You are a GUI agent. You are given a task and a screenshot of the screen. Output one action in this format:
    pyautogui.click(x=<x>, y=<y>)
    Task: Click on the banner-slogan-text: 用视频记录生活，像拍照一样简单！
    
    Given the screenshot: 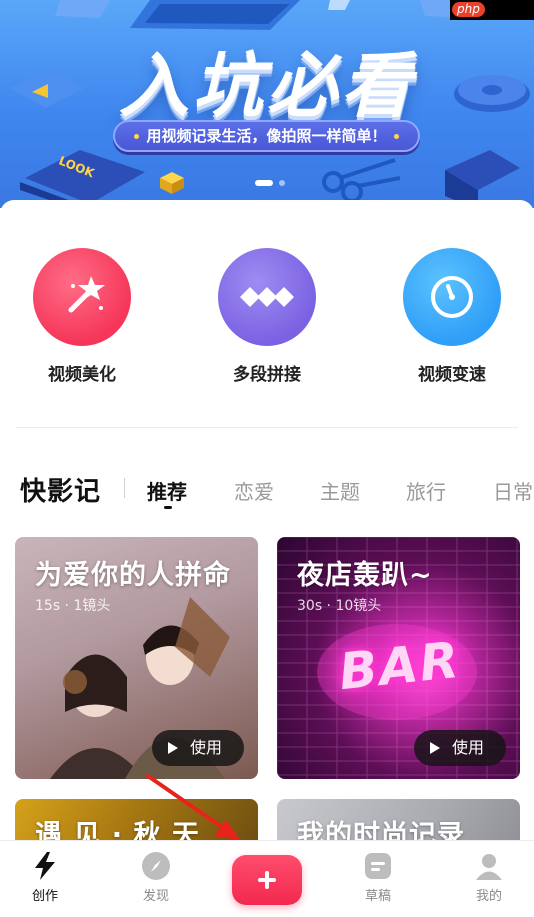 What is the action you would take?
    pyautogui.click(x=266, y=136)
    